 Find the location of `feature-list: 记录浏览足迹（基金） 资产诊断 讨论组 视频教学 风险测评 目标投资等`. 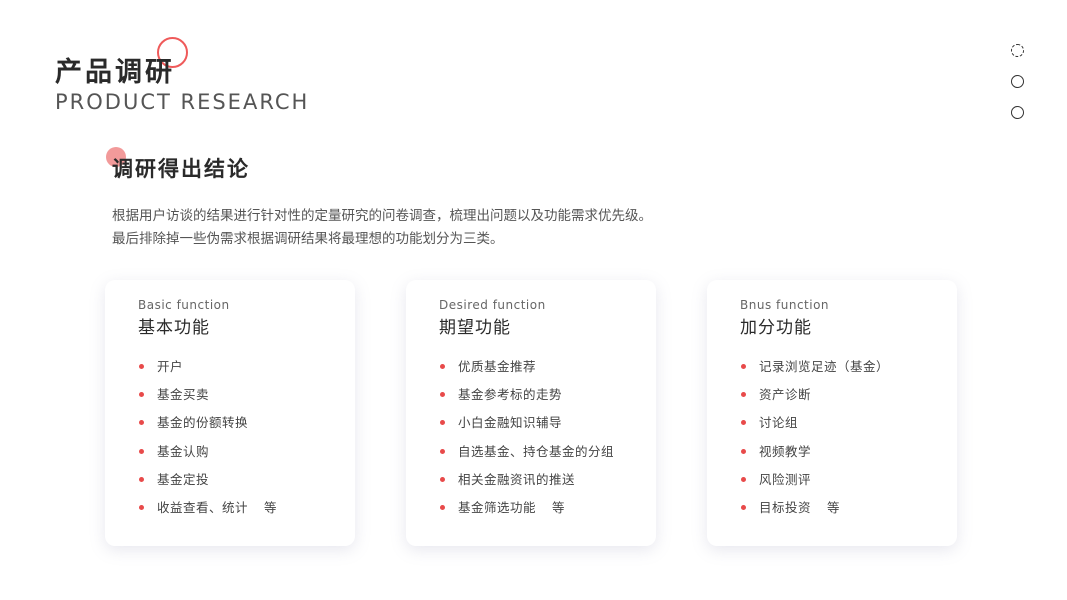

feature-list: 记录浏览足迹（基金） 资产诊断 讨论组 视频教学 风险测评 目标投资等 is located at coordinates (848, 443).